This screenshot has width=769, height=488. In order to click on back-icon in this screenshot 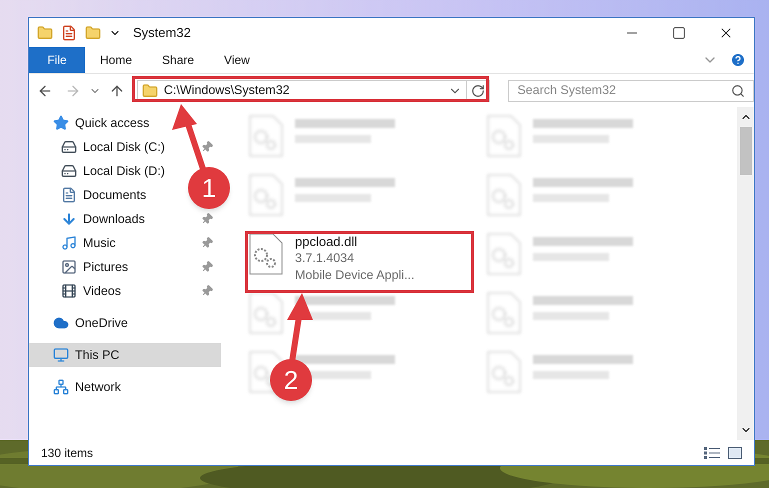, I will do `click(45, 90)`.